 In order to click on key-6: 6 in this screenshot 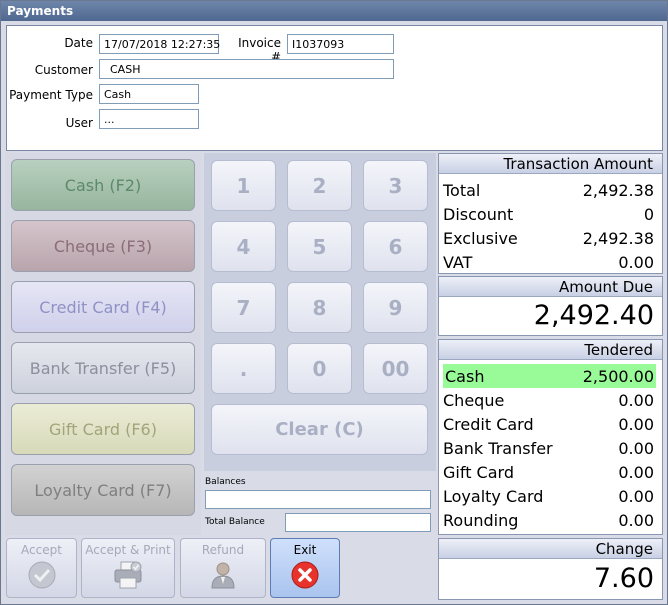, I will do `click(395, 246)`.